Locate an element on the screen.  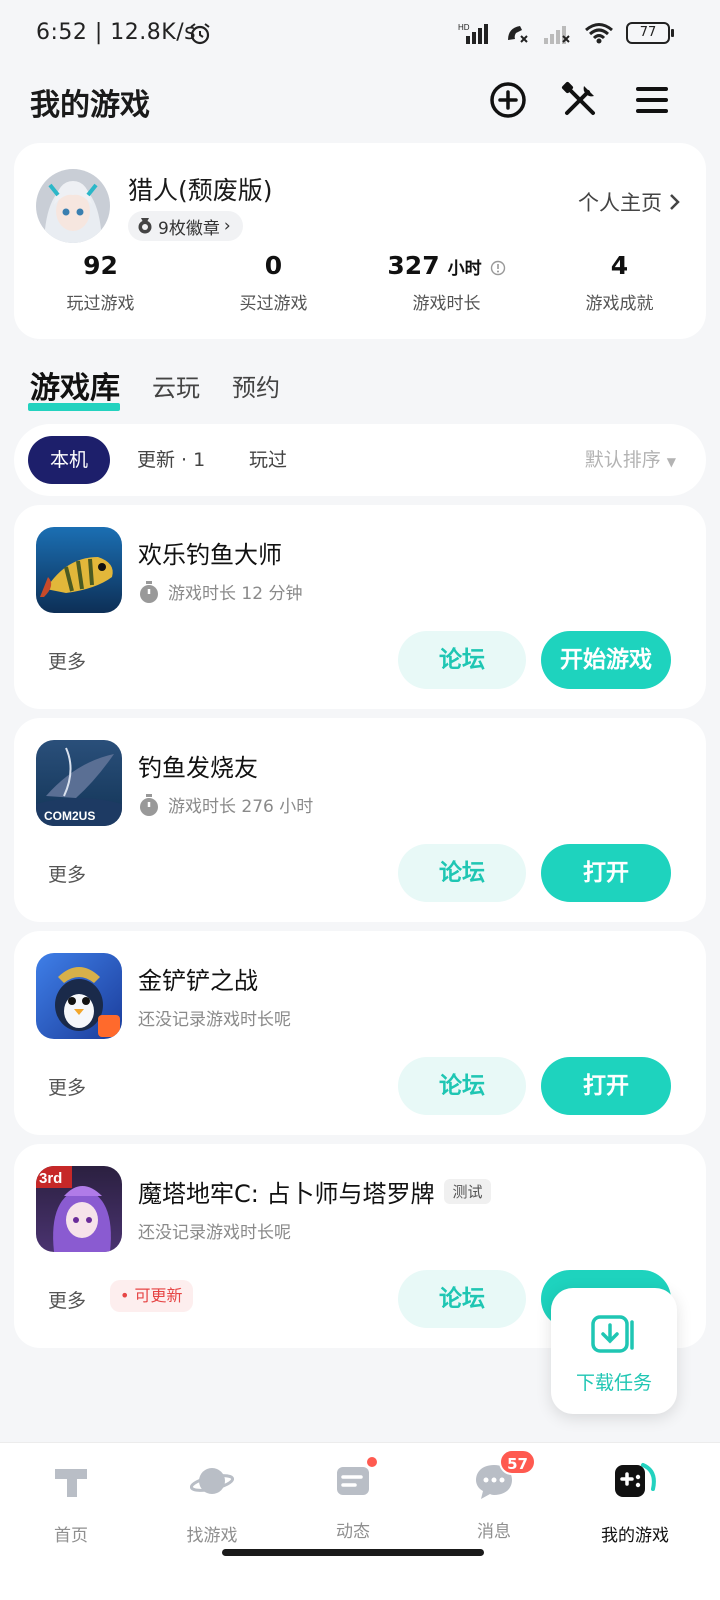
game-card: 金铲铲之战 还没记录游戏时长呢 更多 论坛 打开 is located at coordinates (360, 1033).